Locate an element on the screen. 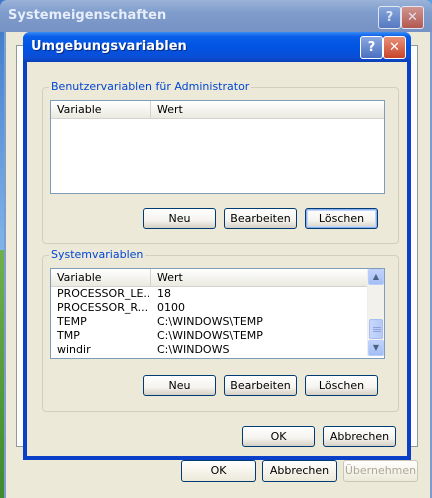 This screenshot has width=432, height=498. scroll-down-icon: ▼ is located at coordinates (376, 348).